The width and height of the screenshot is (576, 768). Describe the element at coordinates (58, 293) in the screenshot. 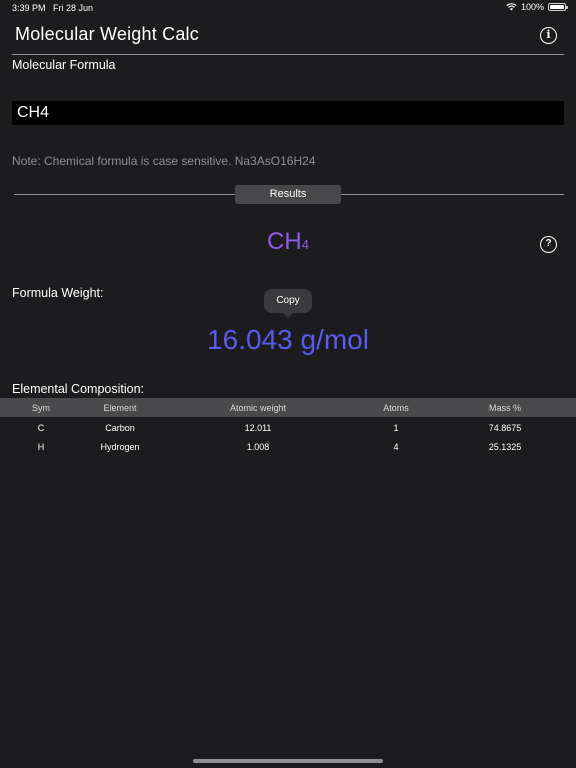

I see `formula-weight-label: Formula Weight:` at that location.